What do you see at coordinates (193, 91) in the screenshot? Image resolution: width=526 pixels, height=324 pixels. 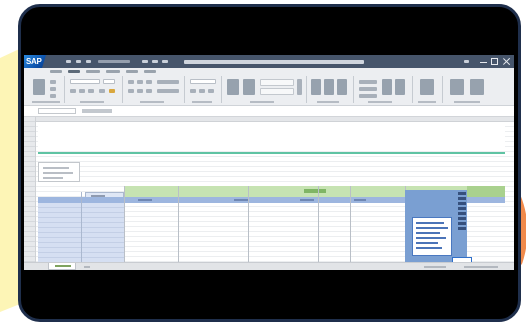 I see `currency-icon` at bounding box center [193, 91].